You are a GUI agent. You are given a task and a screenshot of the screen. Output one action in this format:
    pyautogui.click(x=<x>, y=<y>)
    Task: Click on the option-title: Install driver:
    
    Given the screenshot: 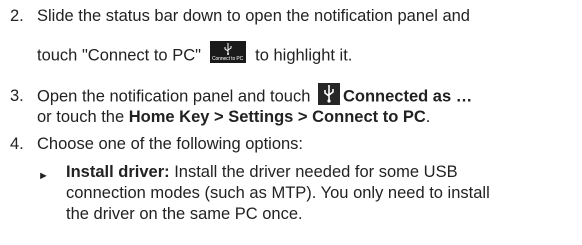 What is the action you would take?
    pyautogui.click(x=118, y=172)
    